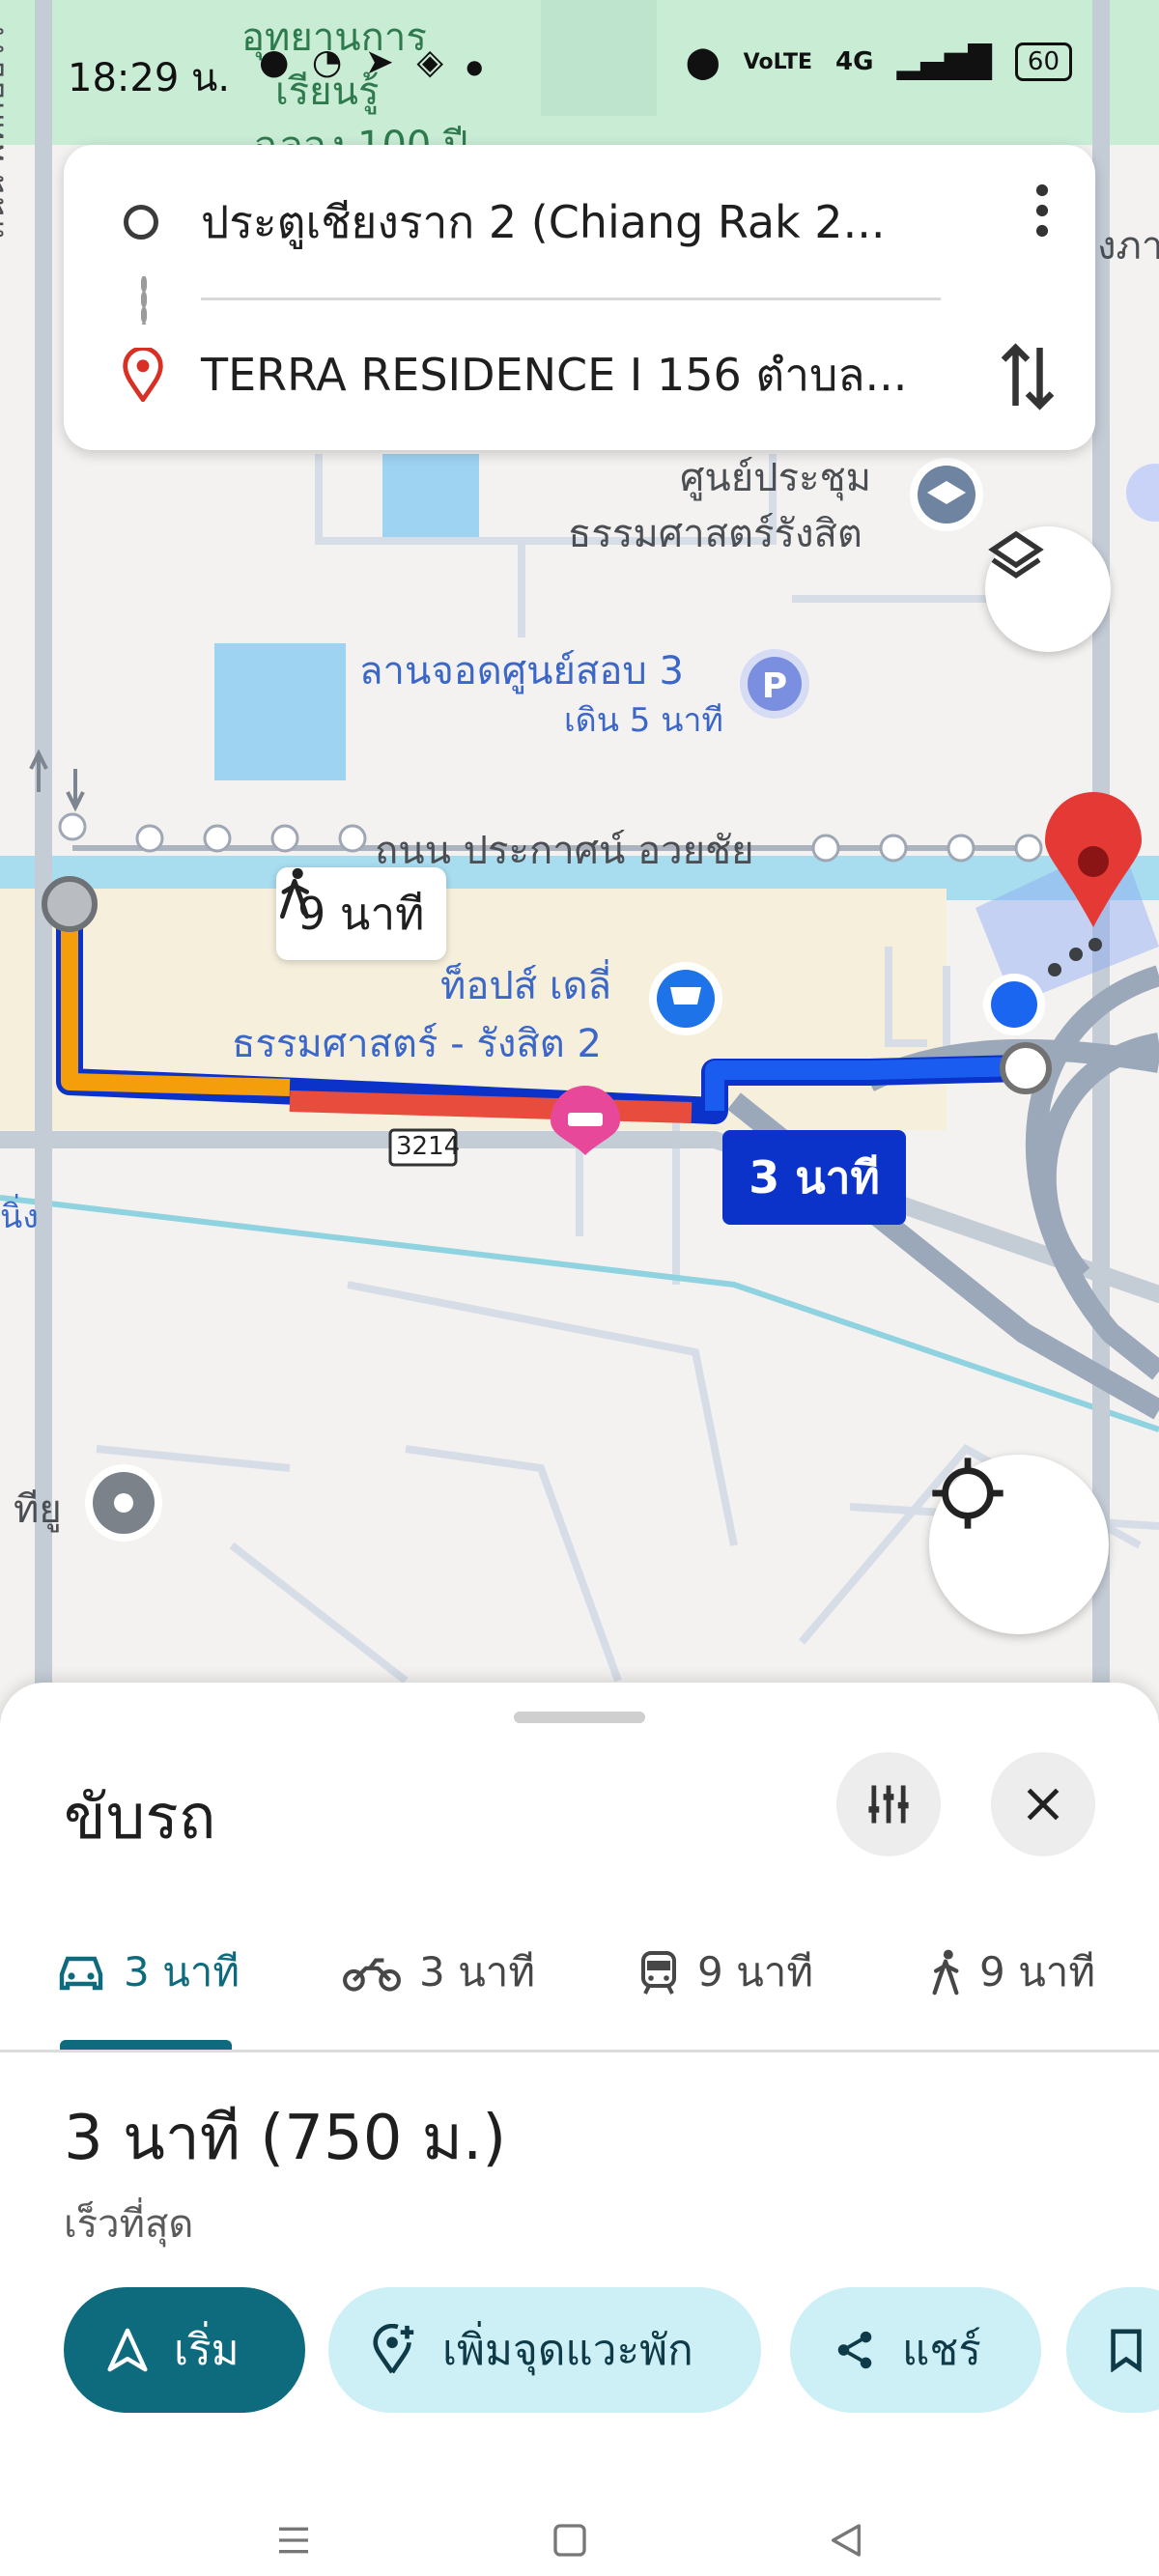 The width and height of the screenshot is (1159, 2576). I want to click on car-icon, so click(81, 1973).